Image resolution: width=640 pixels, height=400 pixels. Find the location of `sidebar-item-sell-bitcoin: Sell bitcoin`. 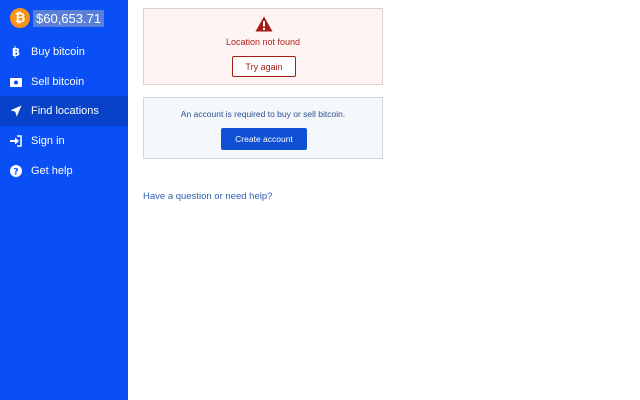

sidebar-item-sell-bitcoin: Sell bitcoin is located at coordinates (64, 82).